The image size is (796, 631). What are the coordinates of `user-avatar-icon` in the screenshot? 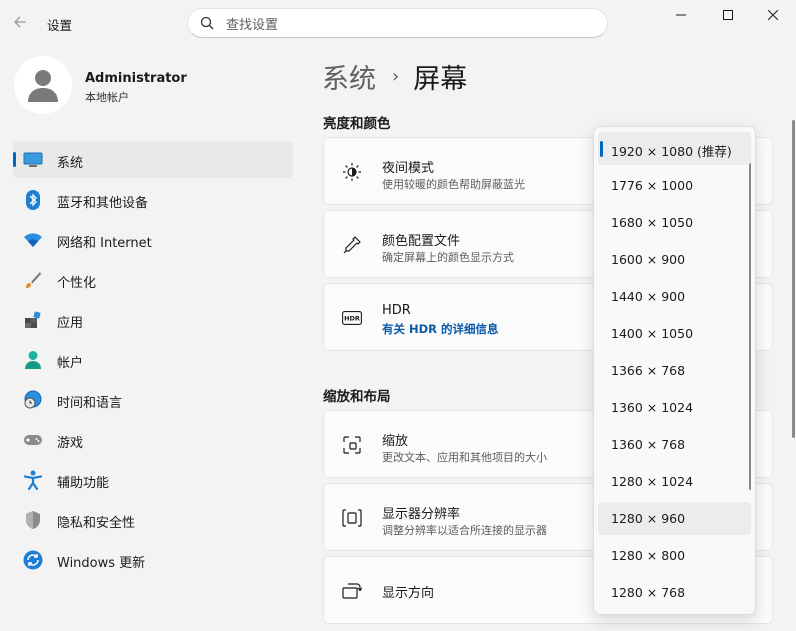 It's located at (43, 86).